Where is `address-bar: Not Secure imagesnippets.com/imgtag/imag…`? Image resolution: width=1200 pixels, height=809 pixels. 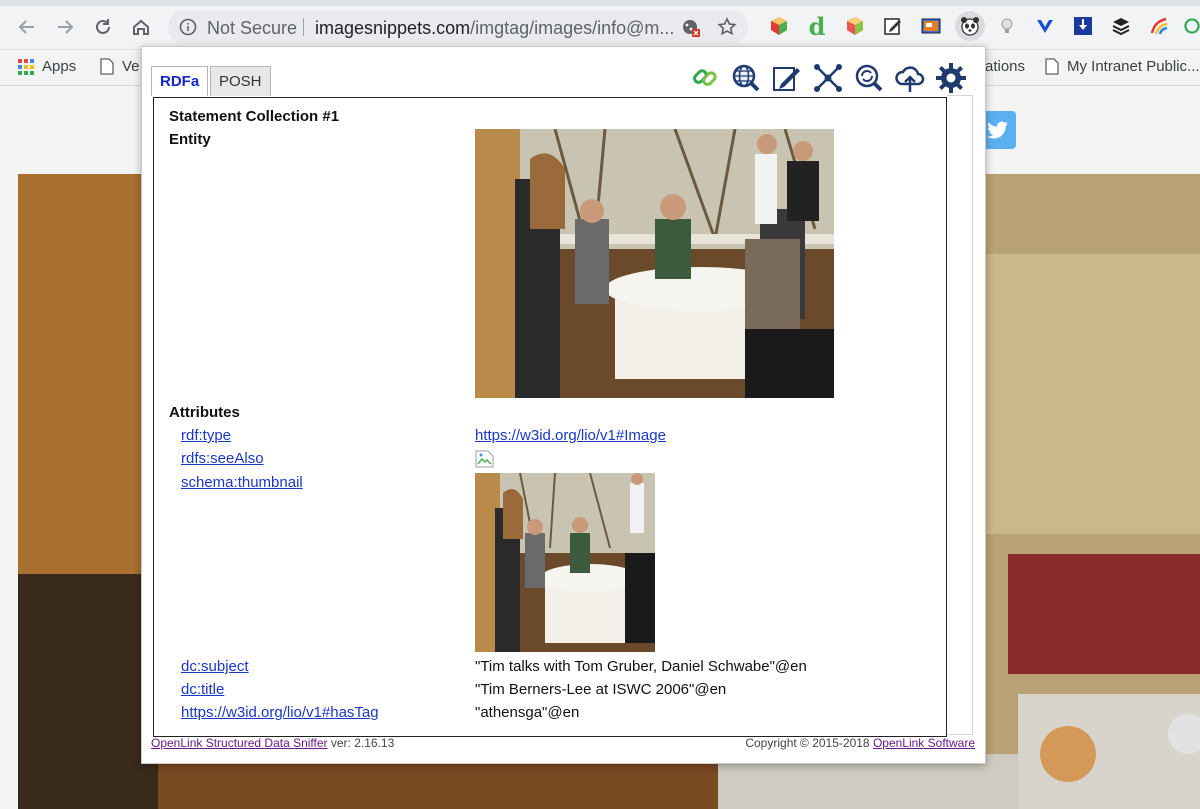 address-bar: Not Secure imagesnippets.com/imgtag/imag… is located at coordinates (458, 27).